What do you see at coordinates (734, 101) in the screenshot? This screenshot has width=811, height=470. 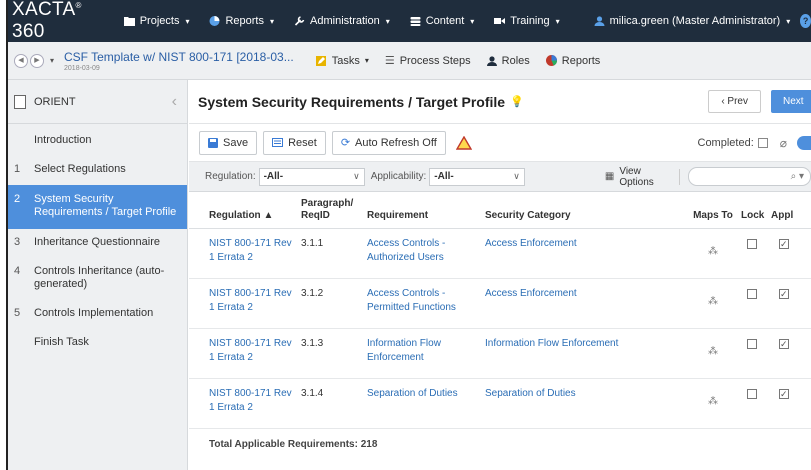 I see `prev-button: ‹ Prev` at bounding box center [734, 101].